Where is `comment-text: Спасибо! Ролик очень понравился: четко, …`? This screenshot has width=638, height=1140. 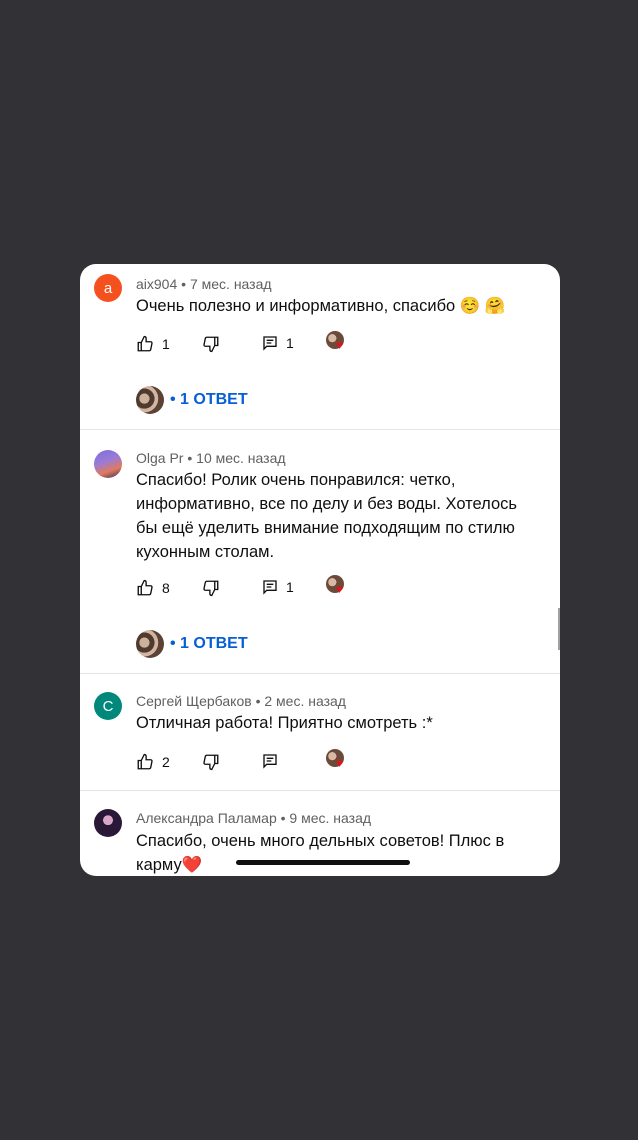 comment-text: Спасибо! Ролик очень понравился: четко, … is located at coordinates (326, 516).